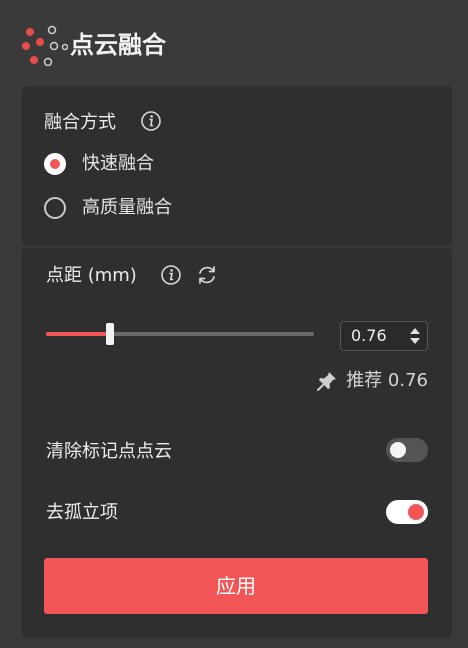 The width and height of the screenshot is (468, 648). I want to click on point-distance-input: 0.76, so click(384, 336).